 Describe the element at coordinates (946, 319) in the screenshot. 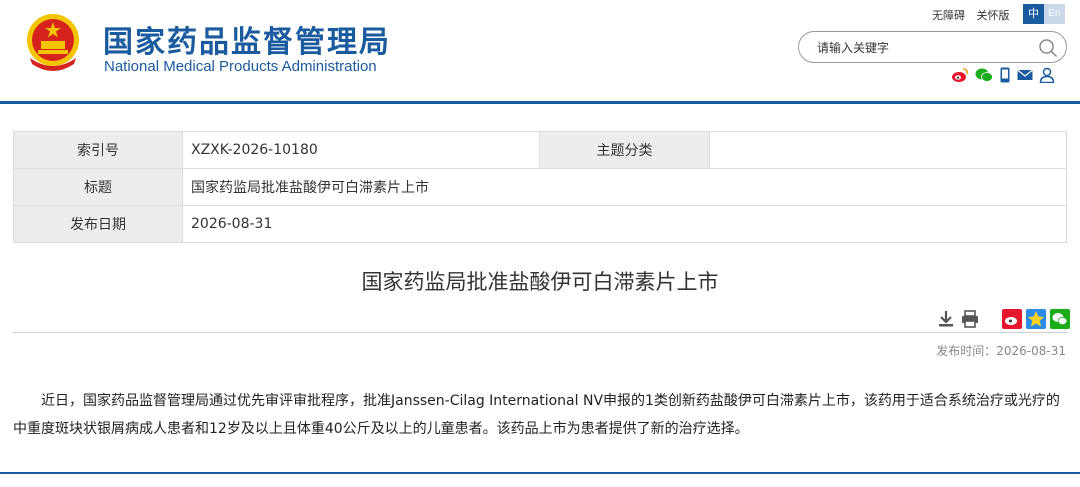

I see `download-icon` at that location.